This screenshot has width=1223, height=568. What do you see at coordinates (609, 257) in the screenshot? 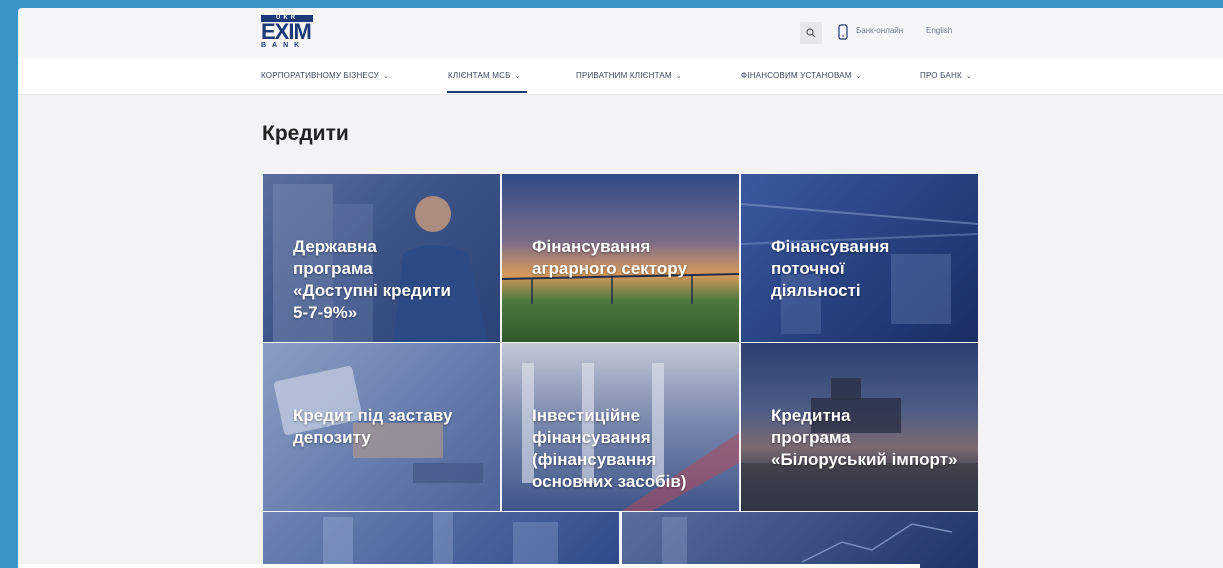
I see `tile-label: Фінансування аграрного сектору` at bounding box center [609, 257].